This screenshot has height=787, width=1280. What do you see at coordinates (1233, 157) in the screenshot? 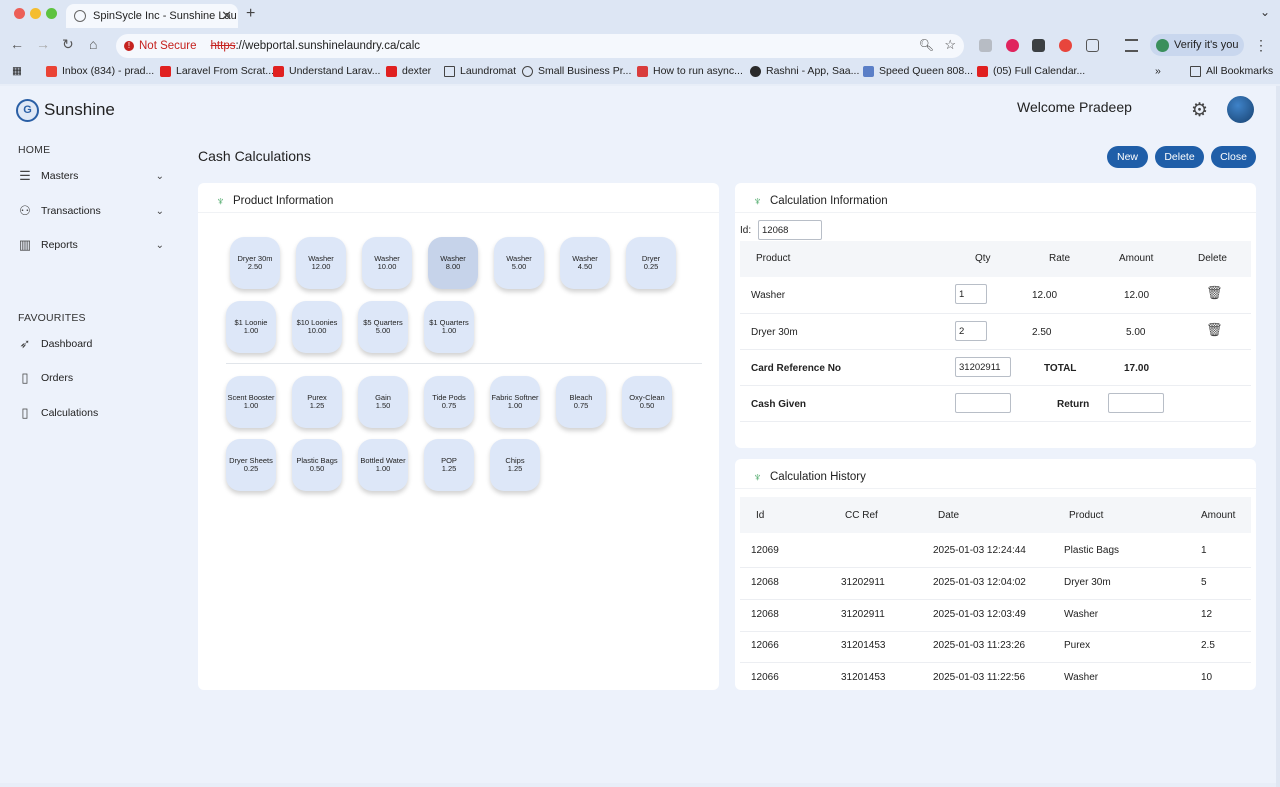
I see `close-button: Close` at bounding box center [1233, 157].